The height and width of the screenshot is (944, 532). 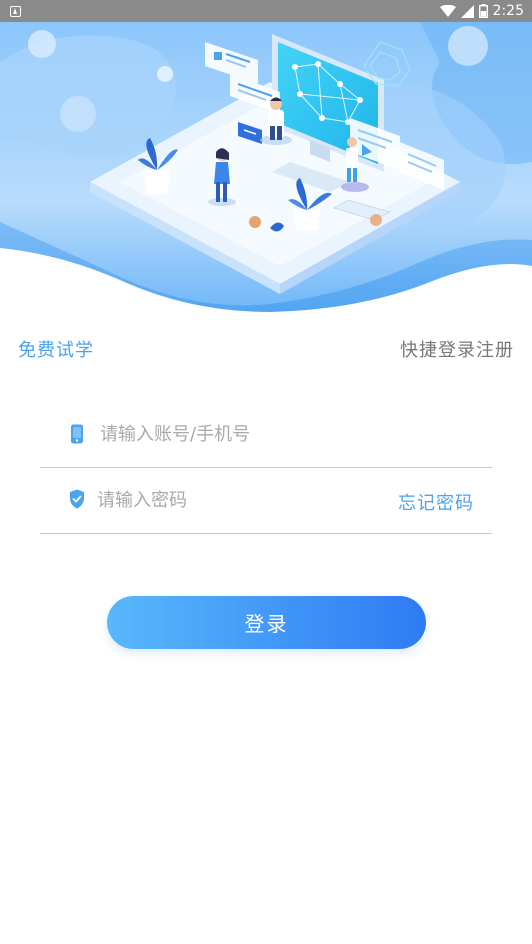 I want to click on phone-icon, so click(x=77, y=434).